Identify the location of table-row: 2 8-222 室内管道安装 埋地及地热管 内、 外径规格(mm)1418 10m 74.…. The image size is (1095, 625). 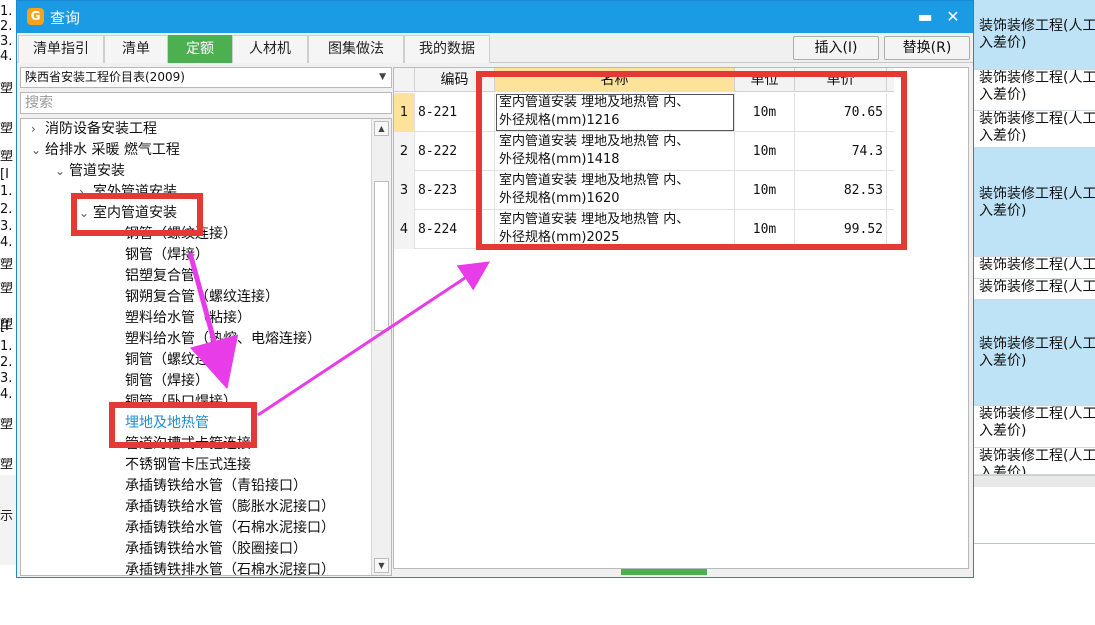
(644, 151).